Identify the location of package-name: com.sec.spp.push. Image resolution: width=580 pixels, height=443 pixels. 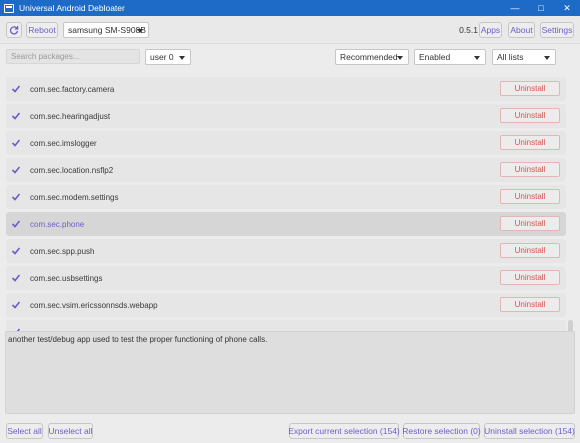
(62, 251).